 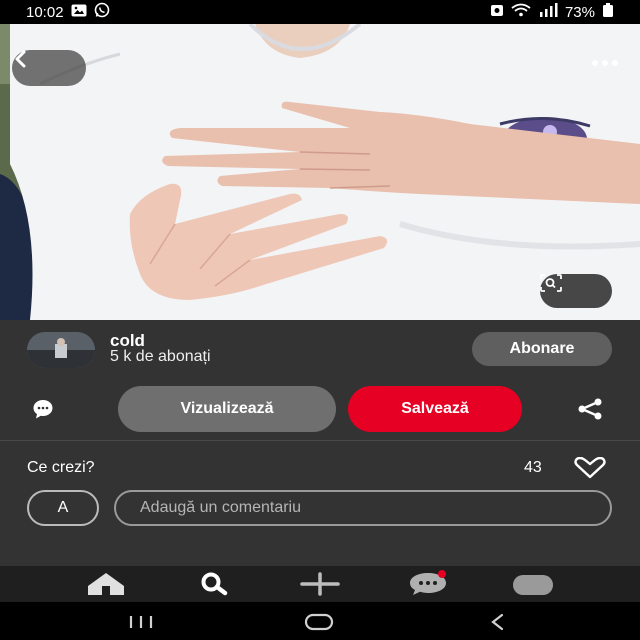 I want to click on view-button: Vizualizează, so click(x=227, y=409).